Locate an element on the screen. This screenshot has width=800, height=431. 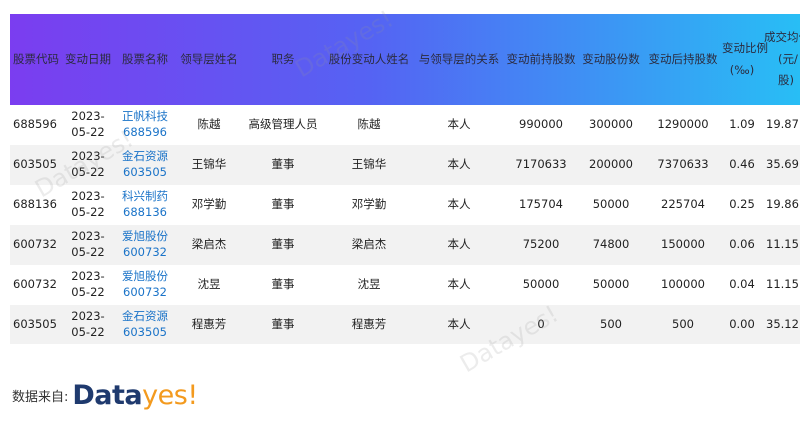
cell-avg-price: 19.86 is located at coordinates (782, 204).